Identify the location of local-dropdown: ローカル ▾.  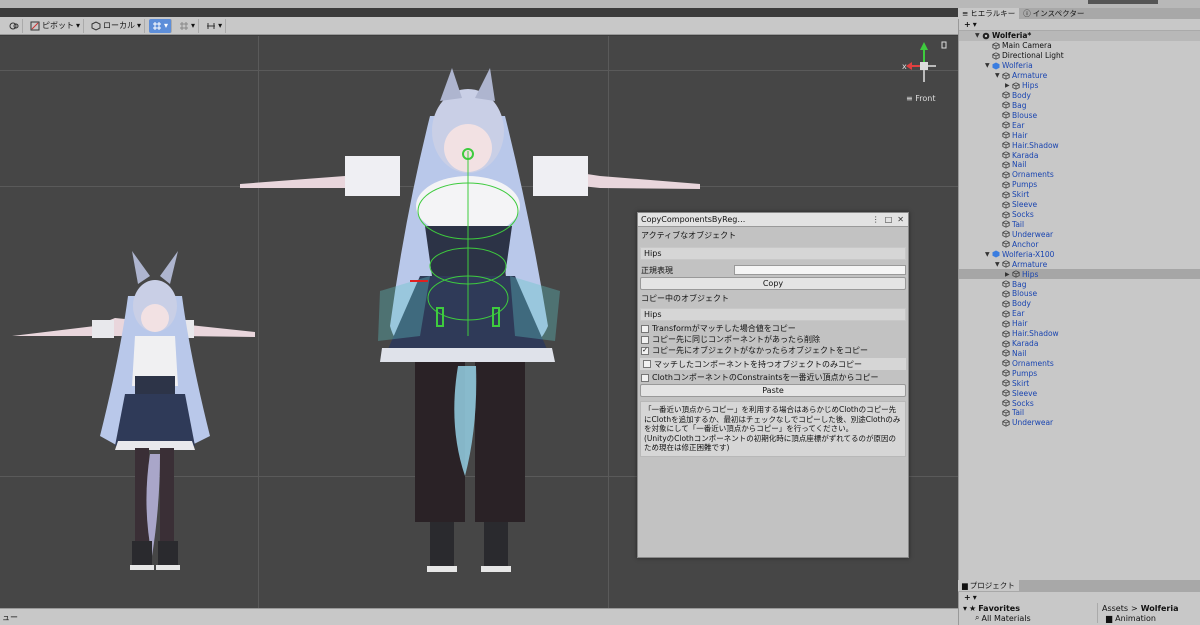
(117, 25).